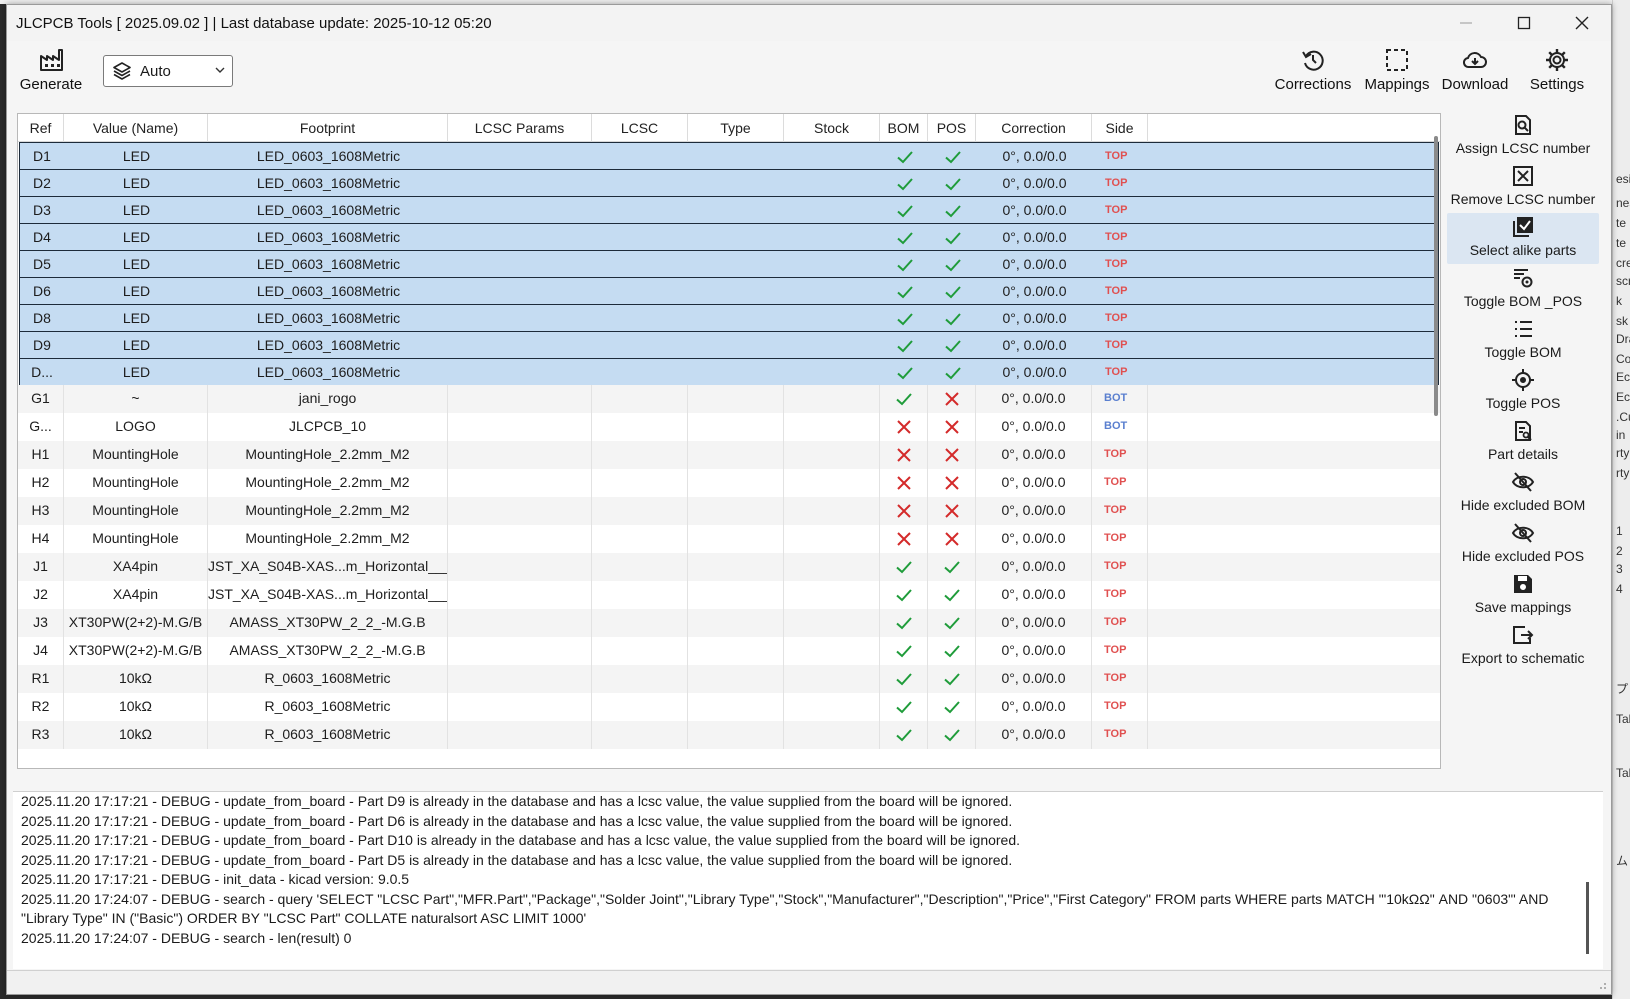 Image resolution: width=1630 pixels, height=999 pixels. I want to click on gear-icon, so click(1557, 60).